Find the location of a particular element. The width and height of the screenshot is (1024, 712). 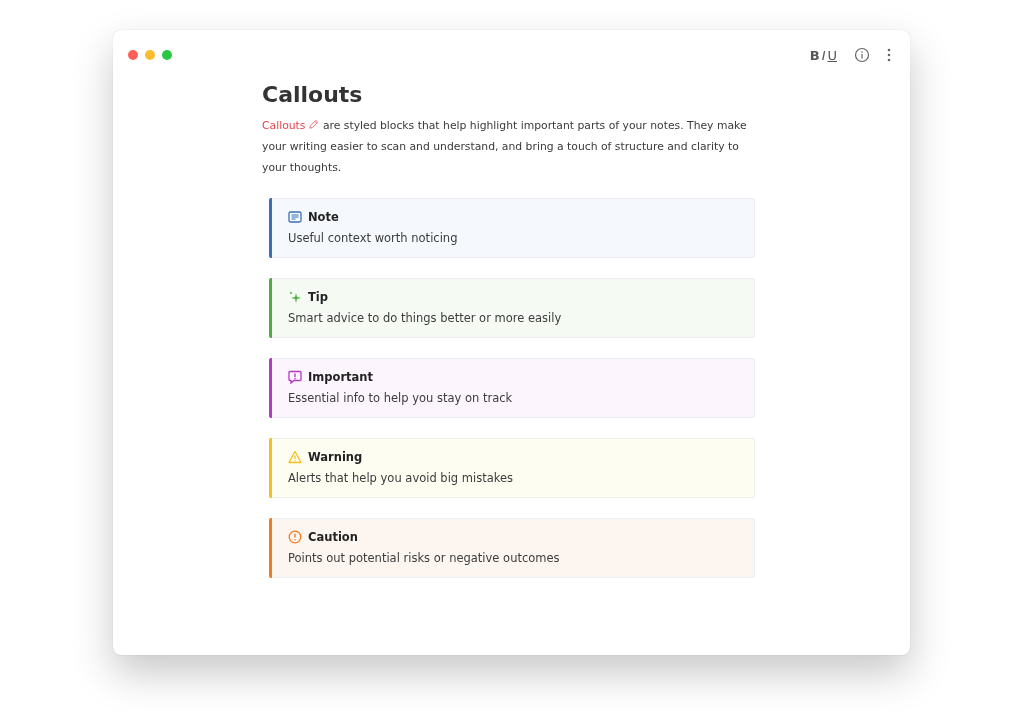

callouts-link: Callouts is located at coordinates (284, 125).